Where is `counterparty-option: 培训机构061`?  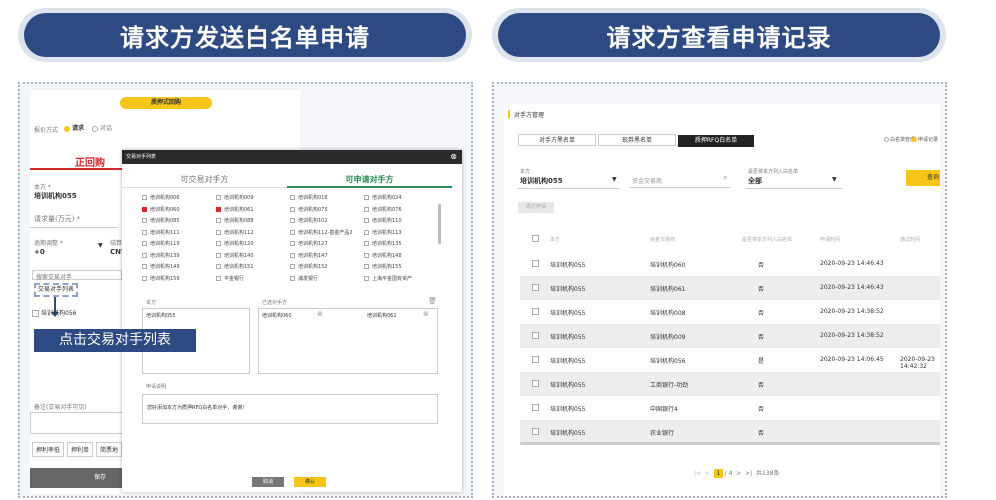 counterparty-option: 培训机构061 is located at coordinates (235, 209).